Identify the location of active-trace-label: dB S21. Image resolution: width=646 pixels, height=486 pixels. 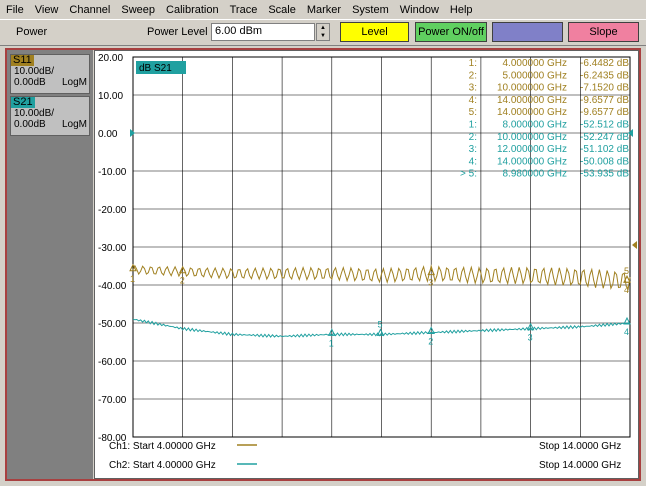
(155, 68).